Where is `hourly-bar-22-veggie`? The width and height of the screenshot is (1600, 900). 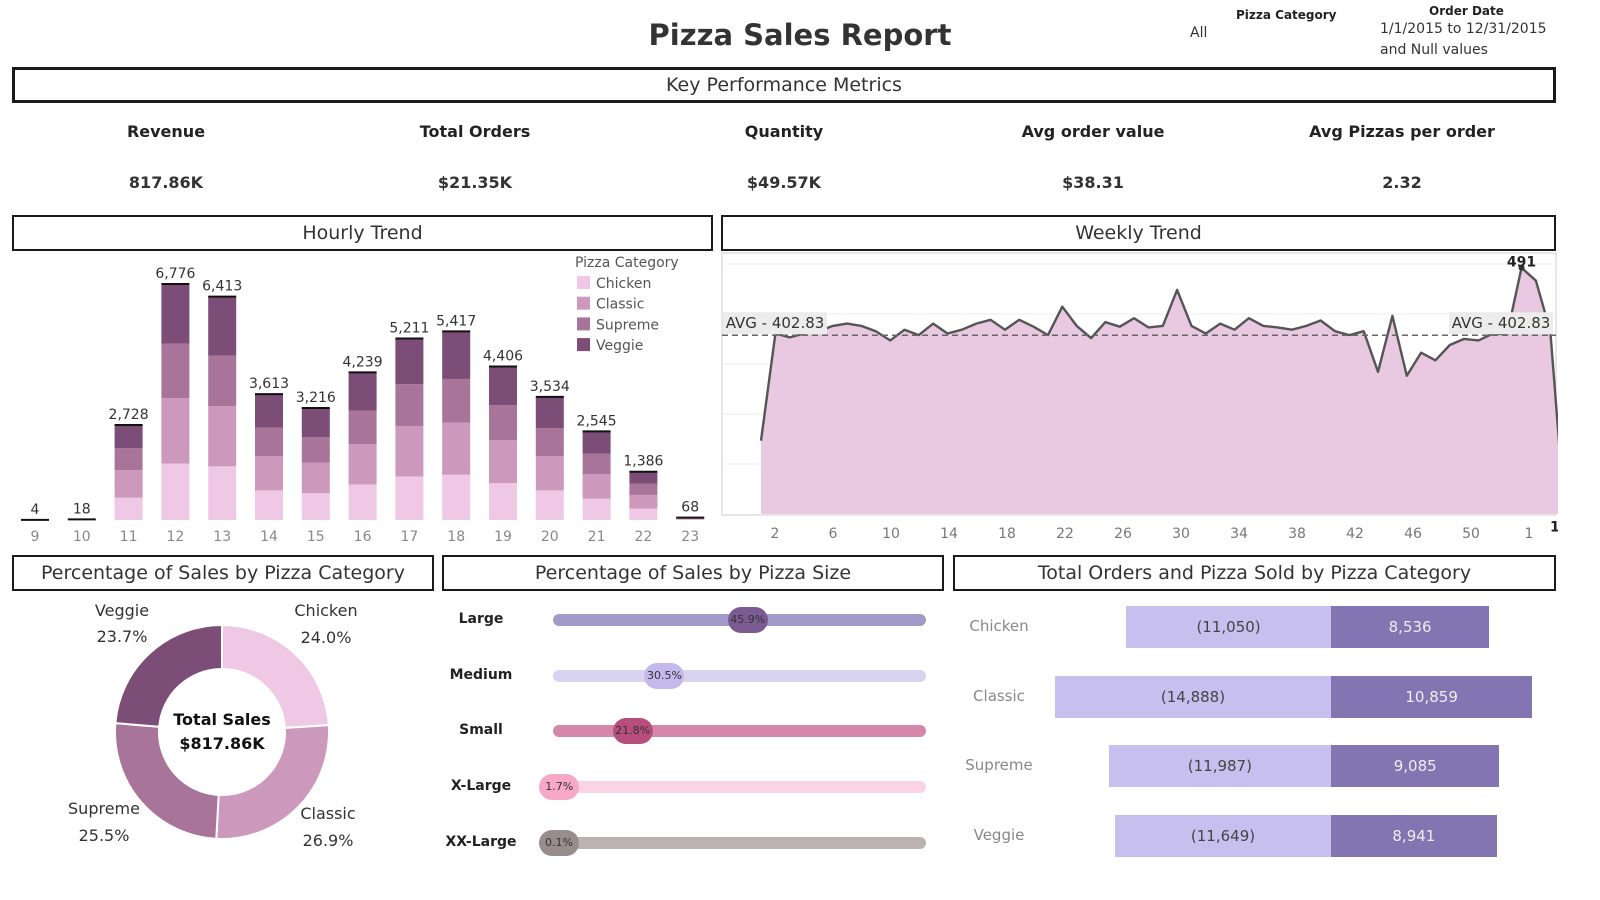
hourly-bar-22-veggie is located at coordinates (643, 477).